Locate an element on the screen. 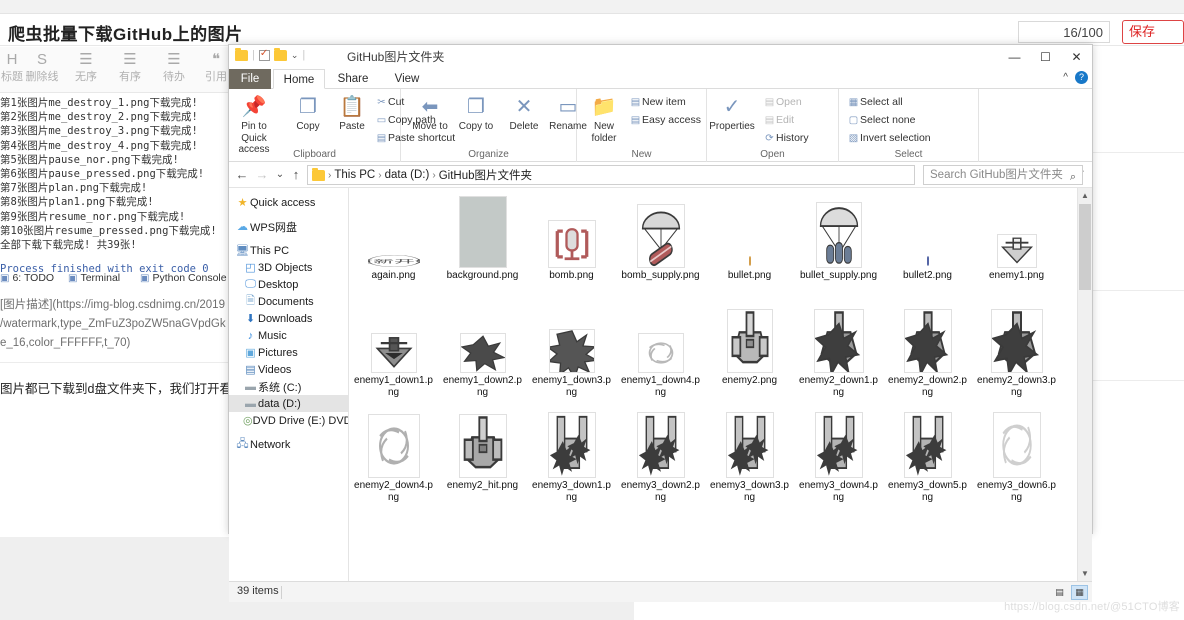 This screenshot has height=620, width=1184. scroll-down-icon: ▼ is located at coordinates (1085, 573).